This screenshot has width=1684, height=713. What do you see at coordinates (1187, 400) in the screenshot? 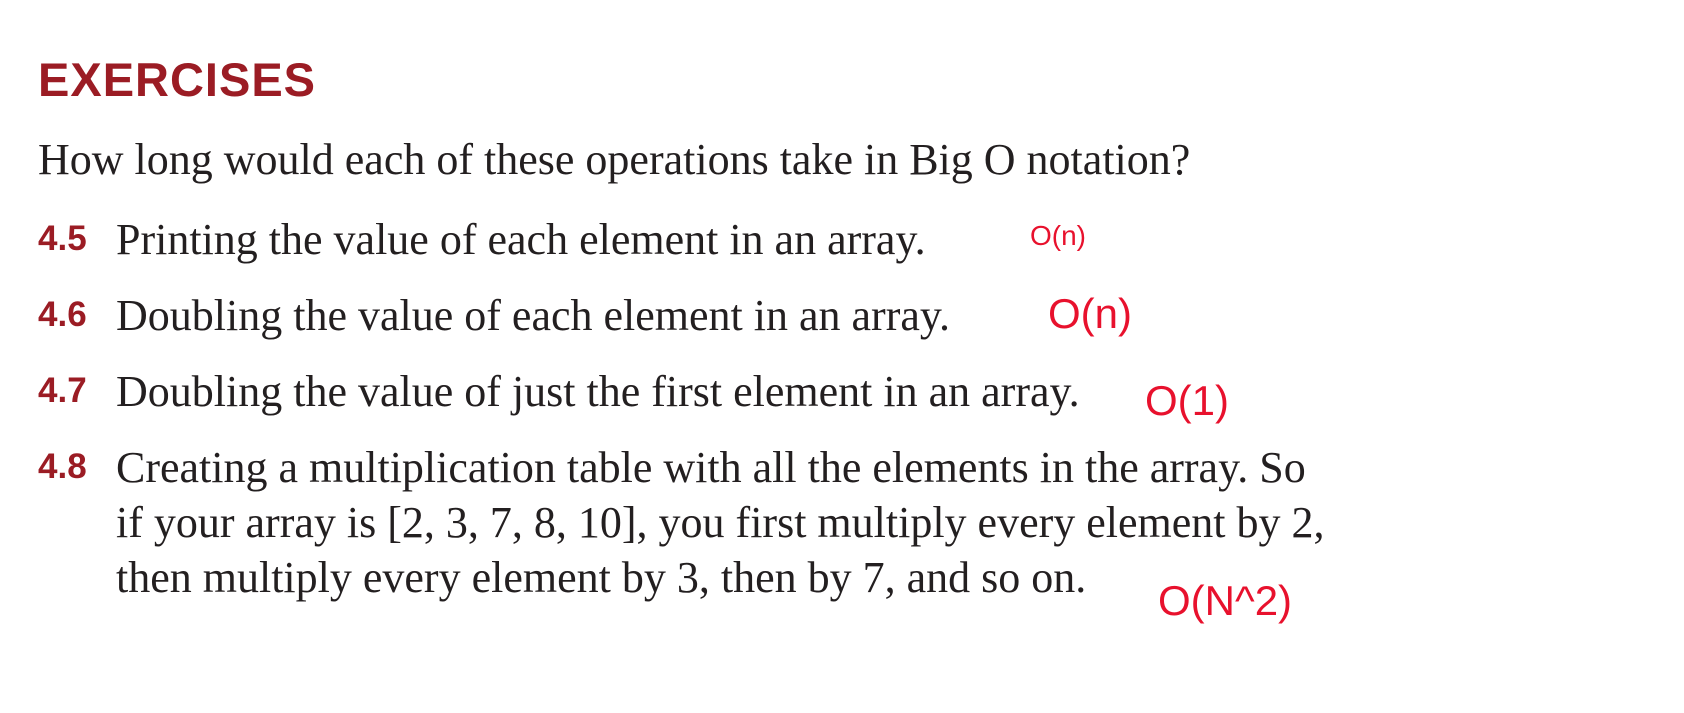
I see `answer-annotation: O(1)` at bounding box center [1187, 400].